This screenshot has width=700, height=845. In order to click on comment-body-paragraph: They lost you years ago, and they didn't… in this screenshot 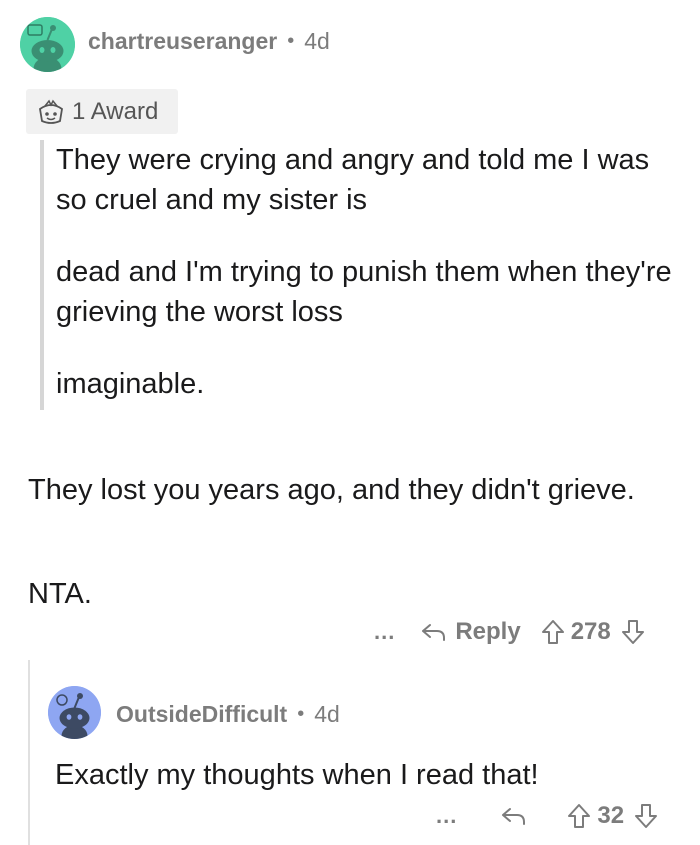, I will do `click(331, 490)`.